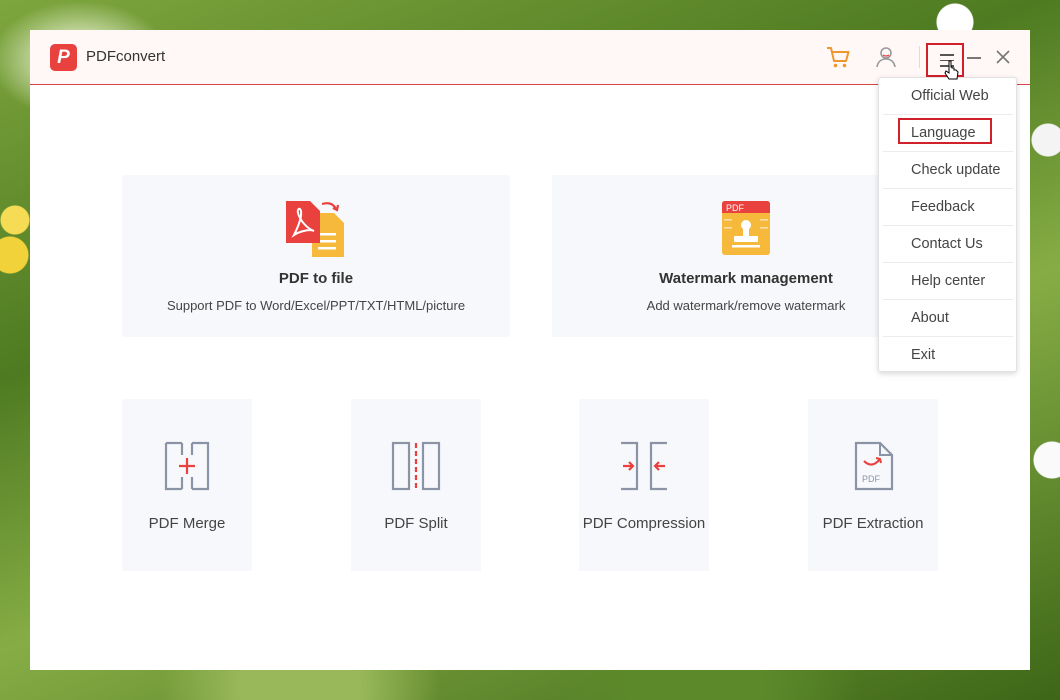 The width and height of the screenshot is (1060, 700). Describe the element at coordinates (838, 57) in the screenshot. I see `cart-icon` at that location.